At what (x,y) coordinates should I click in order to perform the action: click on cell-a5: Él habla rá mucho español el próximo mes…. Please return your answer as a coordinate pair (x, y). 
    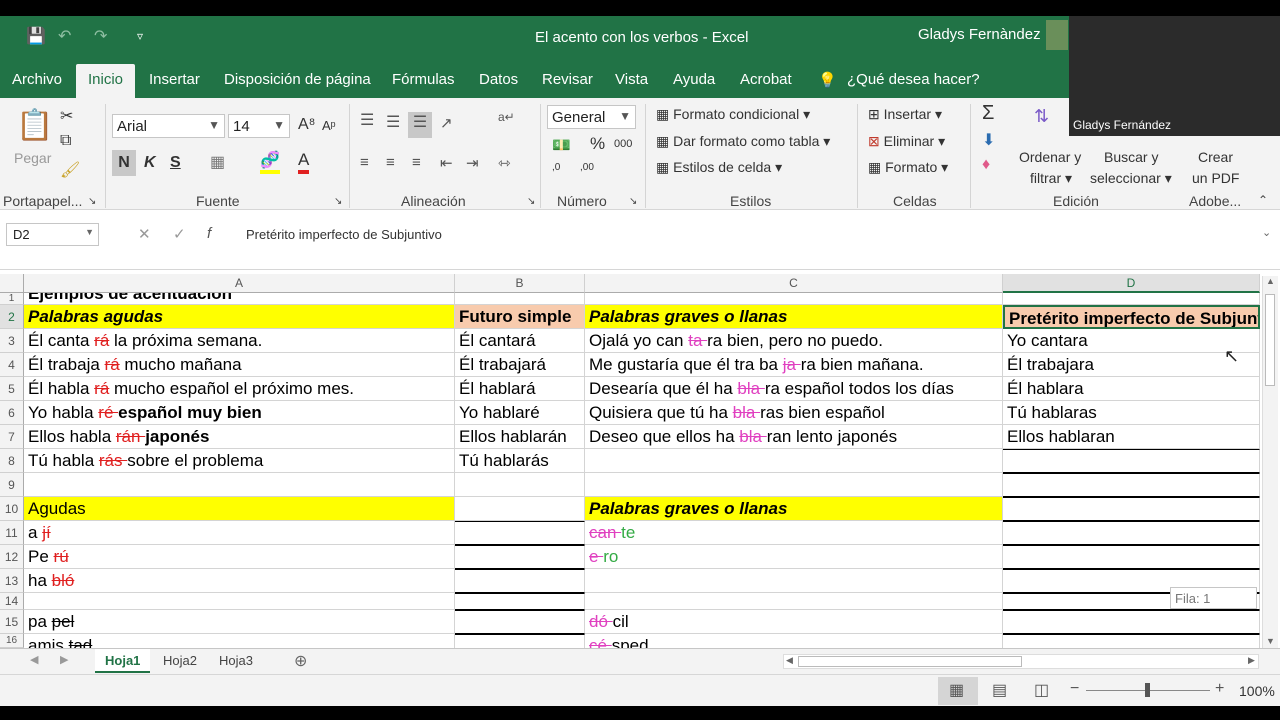
    Looking at the image, I should click on (239, 389).